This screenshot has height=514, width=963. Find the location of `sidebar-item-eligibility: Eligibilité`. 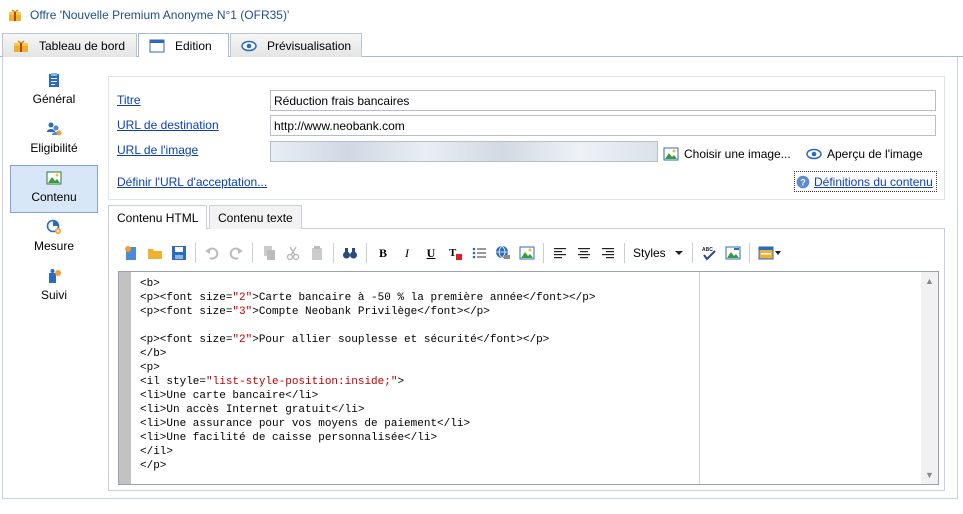

sidebar-item-eligibility: Eligibilité is located at coordinates (54, 141).